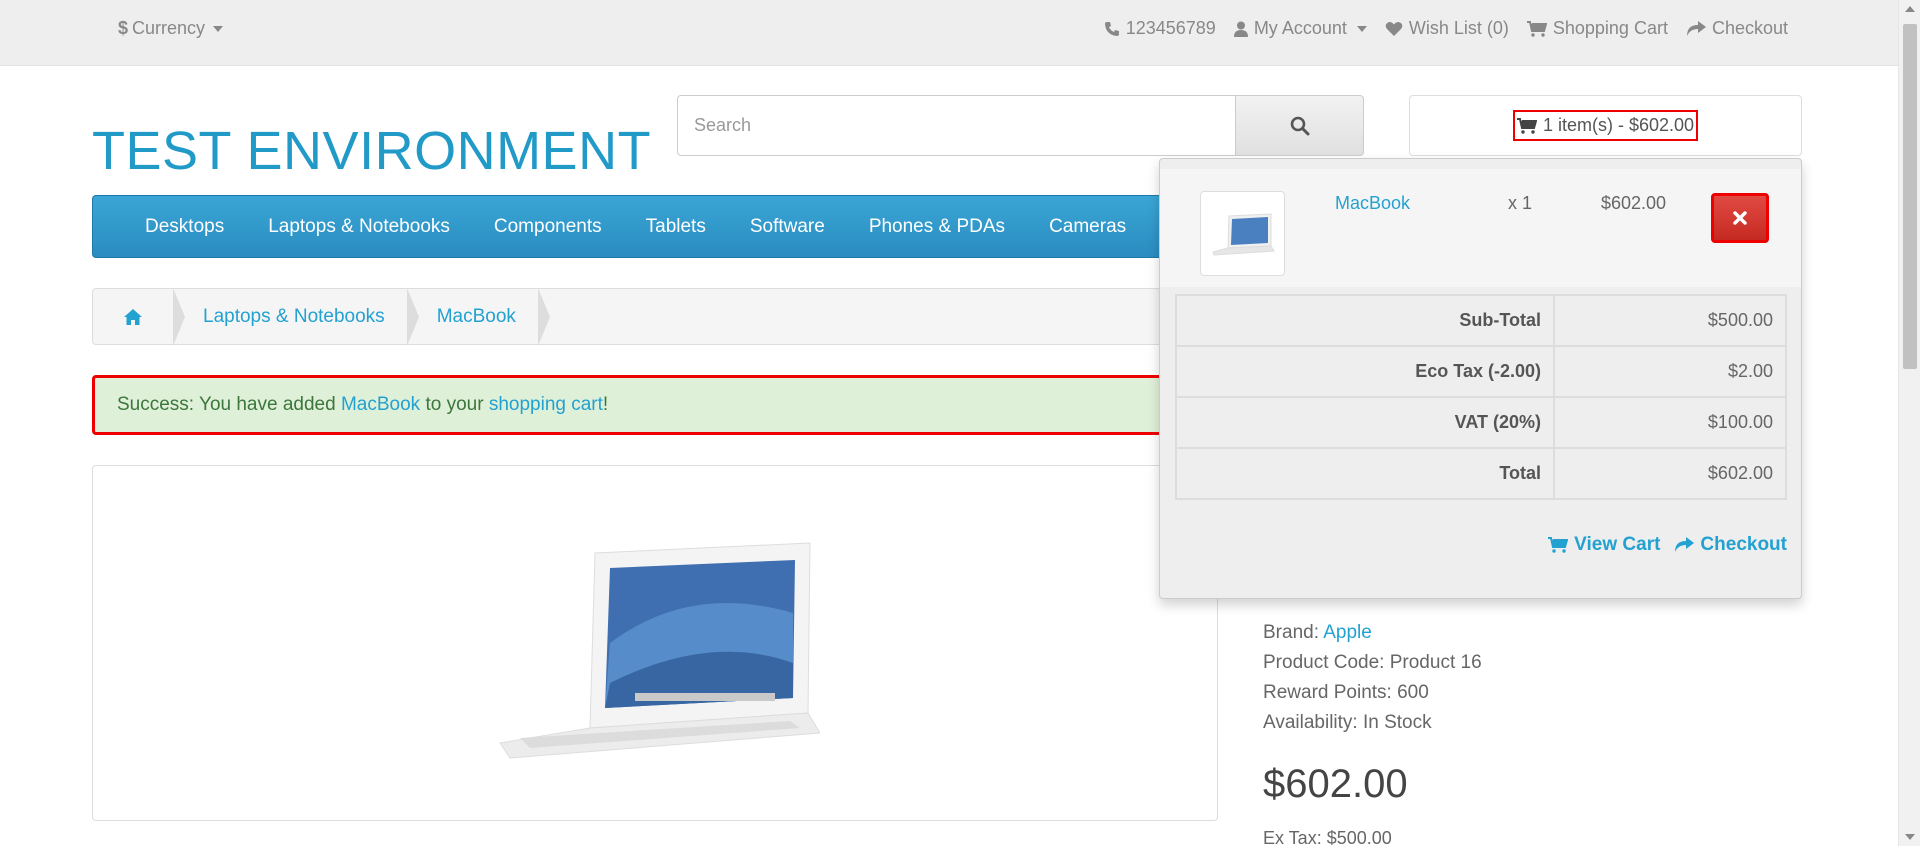 This screenshot has width=1920, height=846. I want to click on menu-item-components: Components, so click(548, 227).